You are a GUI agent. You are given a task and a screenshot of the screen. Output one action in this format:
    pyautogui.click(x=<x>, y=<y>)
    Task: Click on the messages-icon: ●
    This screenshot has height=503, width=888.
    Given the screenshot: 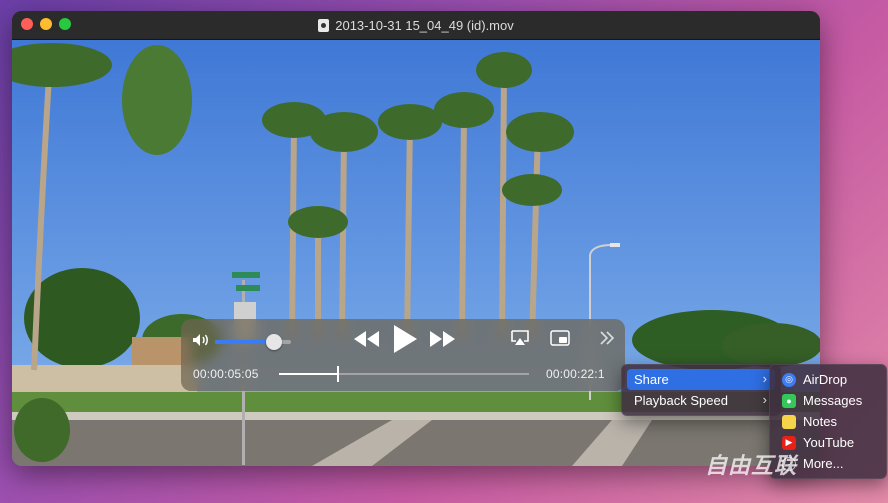 What is the action you would take?
    pyautogui.click(x=789, y=400)
    